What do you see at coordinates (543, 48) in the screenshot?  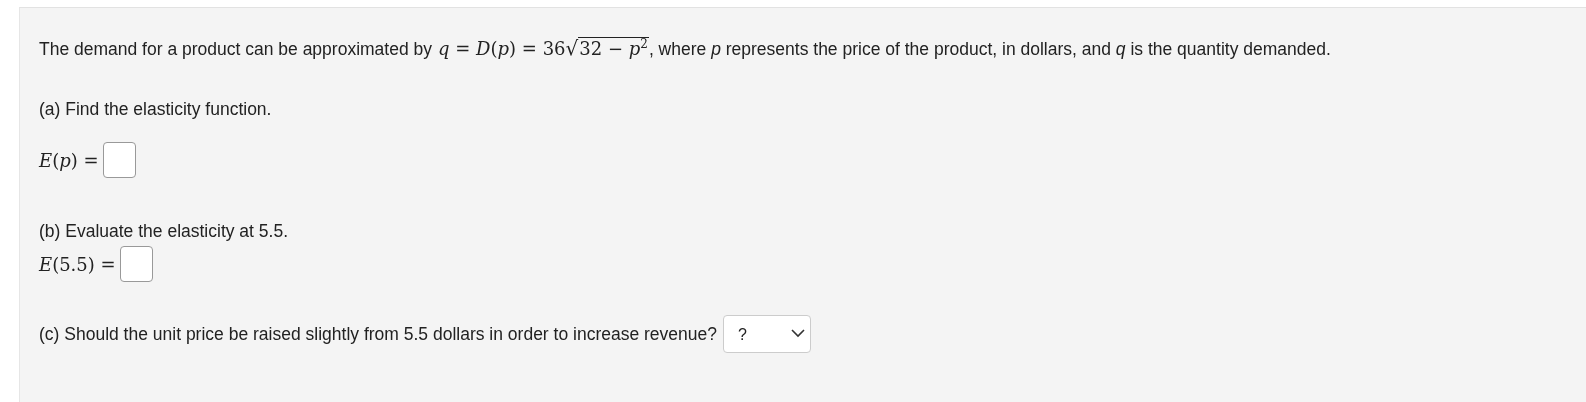 I see `demand-formula: q = D(p) = 36√32 − p$^{2}$` at bounding box center [543, 48].